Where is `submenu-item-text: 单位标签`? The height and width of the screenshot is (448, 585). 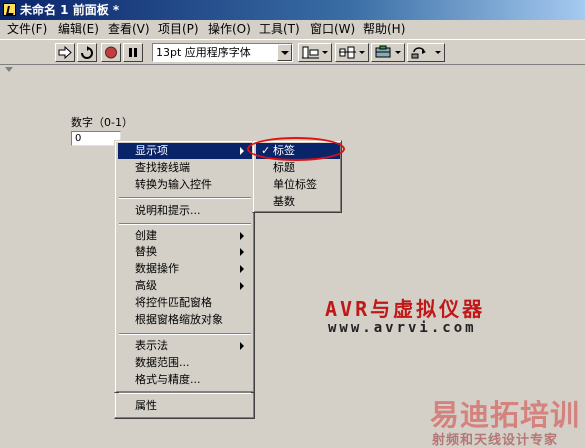 submenu-item-text: 单位标签 is located at coordinates (295, 184).